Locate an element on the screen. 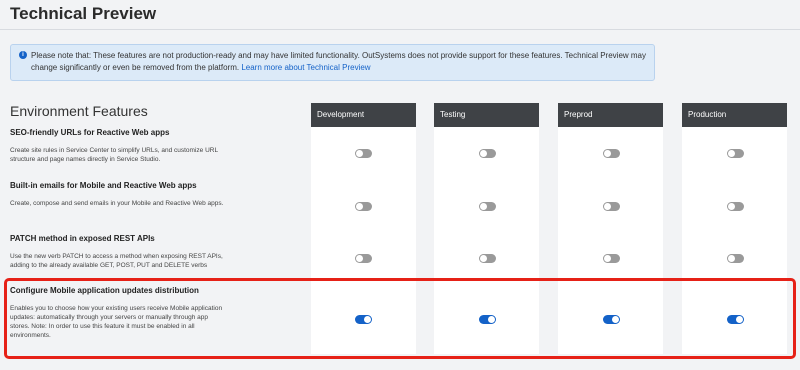 The height and width of the screenshot is (370, 800). toggle-patch-testing is located at coordinates (487, 258).